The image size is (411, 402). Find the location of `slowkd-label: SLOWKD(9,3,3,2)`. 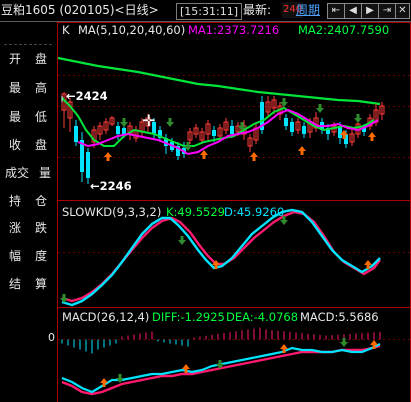

slowkd-label: SLOWKD(9,3,3,2) is located at coordinates (111, 212).